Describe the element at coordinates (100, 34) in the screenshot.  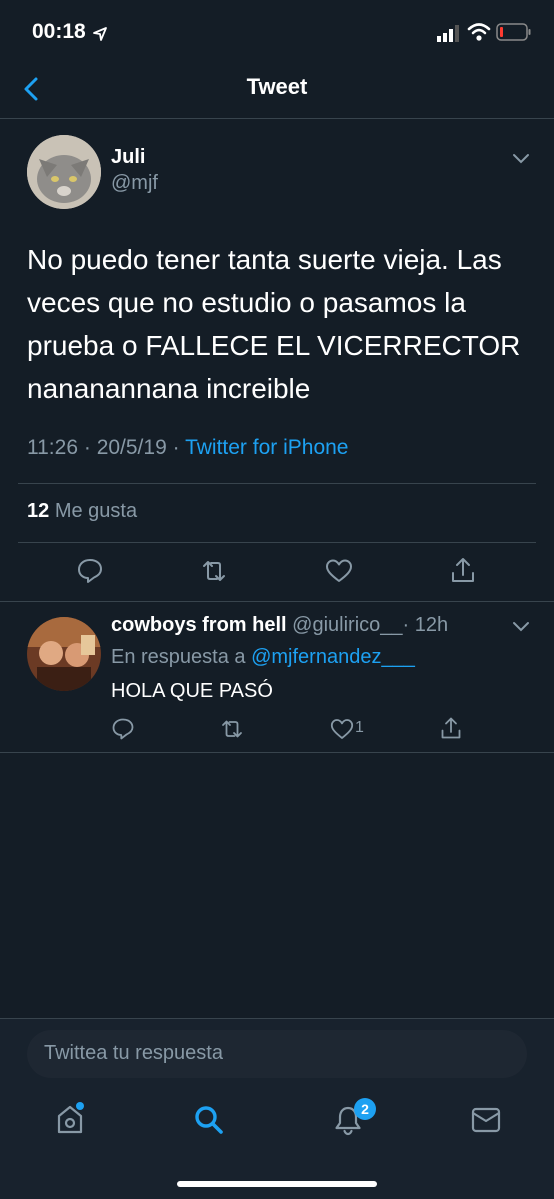
I see `location-arrow-icon` at that location.